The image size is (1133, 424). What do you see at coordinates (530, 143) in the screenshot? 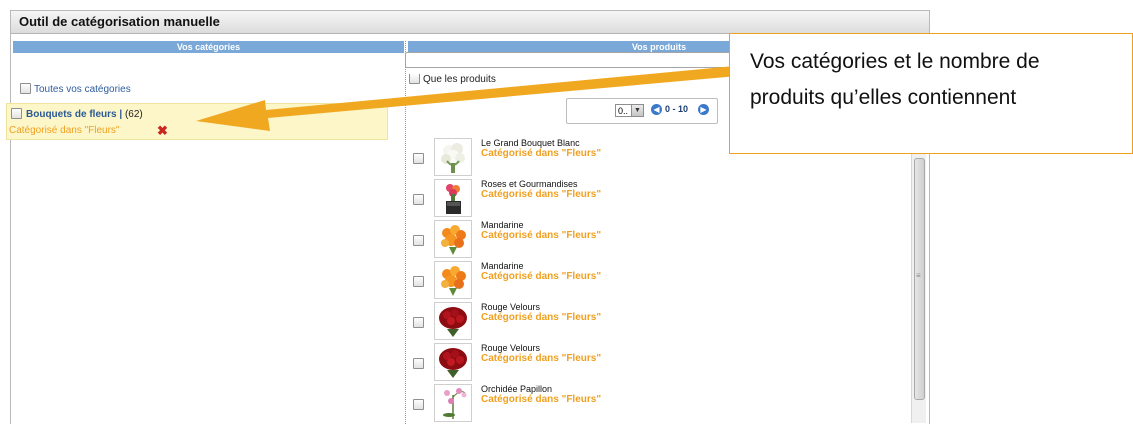
I see `product-name: Le Grand Bouquet Blanc` at bounding box center [530, 143].